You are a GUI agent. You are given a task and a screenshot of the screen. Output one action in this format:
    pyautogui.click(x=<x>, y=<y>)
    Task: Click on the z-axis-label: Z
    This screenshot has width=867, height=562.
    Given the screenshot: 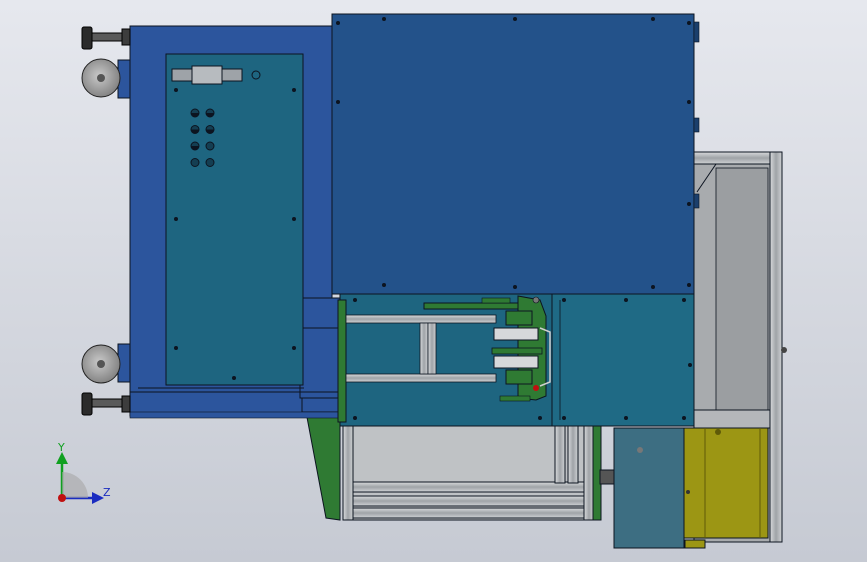 What is the action you would take?
    pyautogui.click(x=107, y=492)
    